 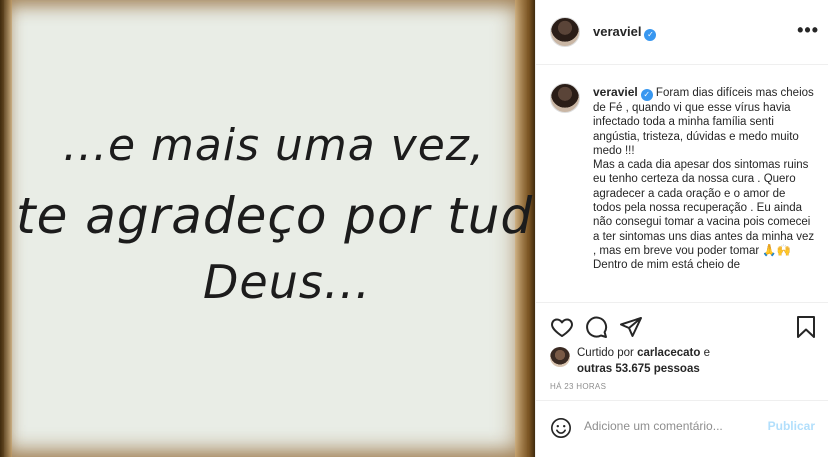 What do you see at coordinates (668, 353) in the screenshot?
I see `liker-username: carlacecato` at bounding box center [668, 353].